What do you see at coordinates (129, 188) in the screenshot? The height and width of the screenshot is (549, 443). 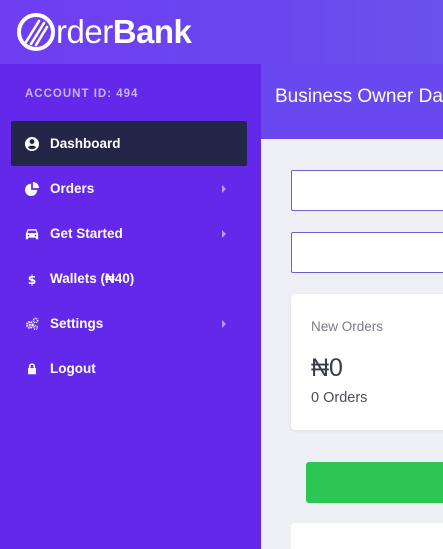 I see `sidebar-item-orders: Orders` at bounding box center [129, 188].